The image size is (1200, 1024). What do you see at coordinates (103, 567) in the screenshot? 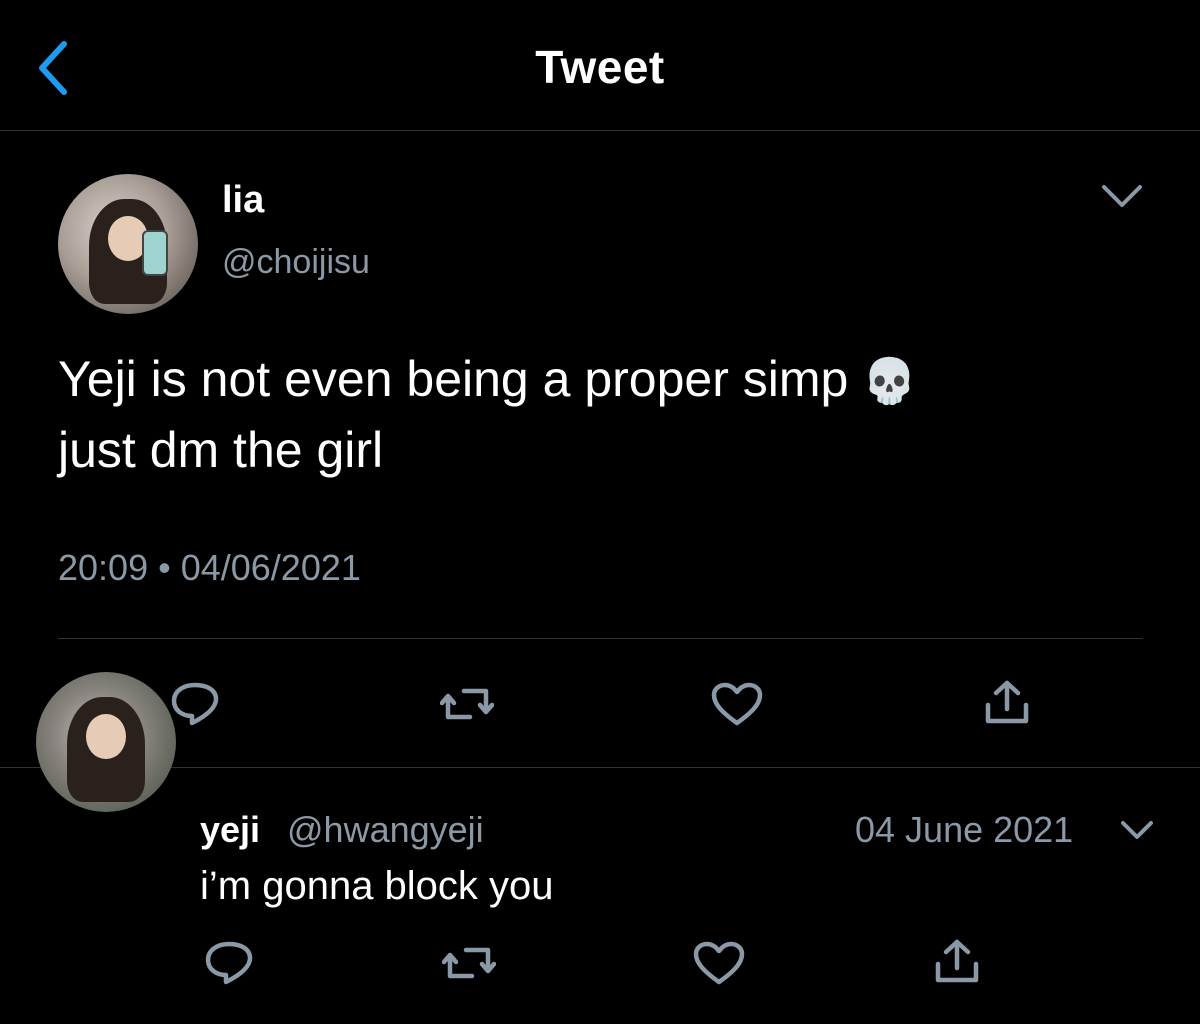
I see `tweet-time: 20:09` at bounding box center [103, 567].